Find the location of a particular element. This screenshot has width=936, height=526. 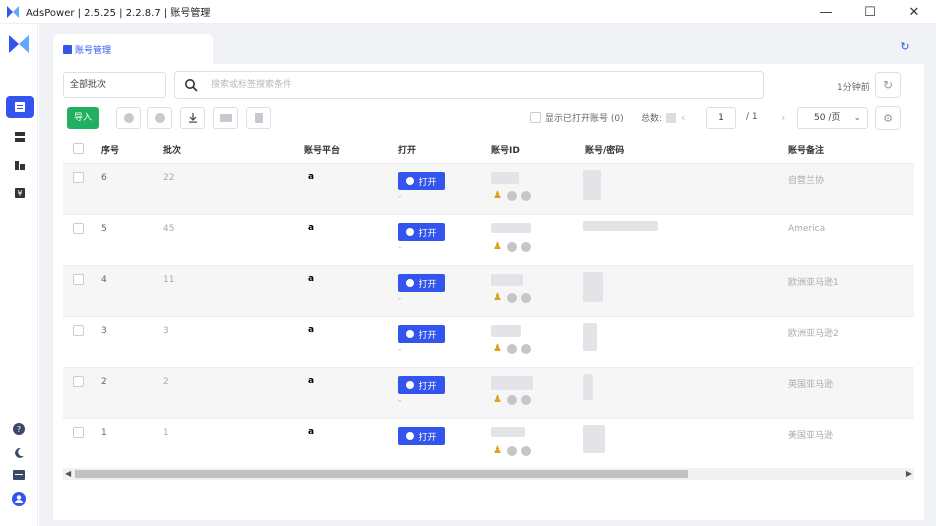

messages-button is located at coordinates (19, 475).